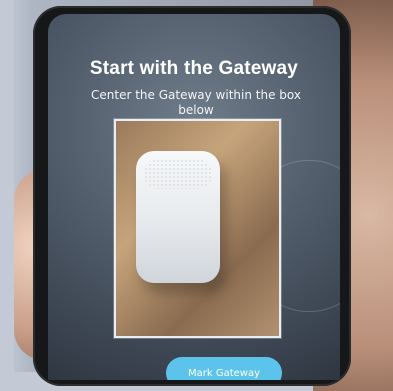 This screenshot has width=393, height=391. What do you see at coordinates (194, 68) in the screenshot?
I see `page-title: Start with the Gateway` at bounding box center [194, 68].